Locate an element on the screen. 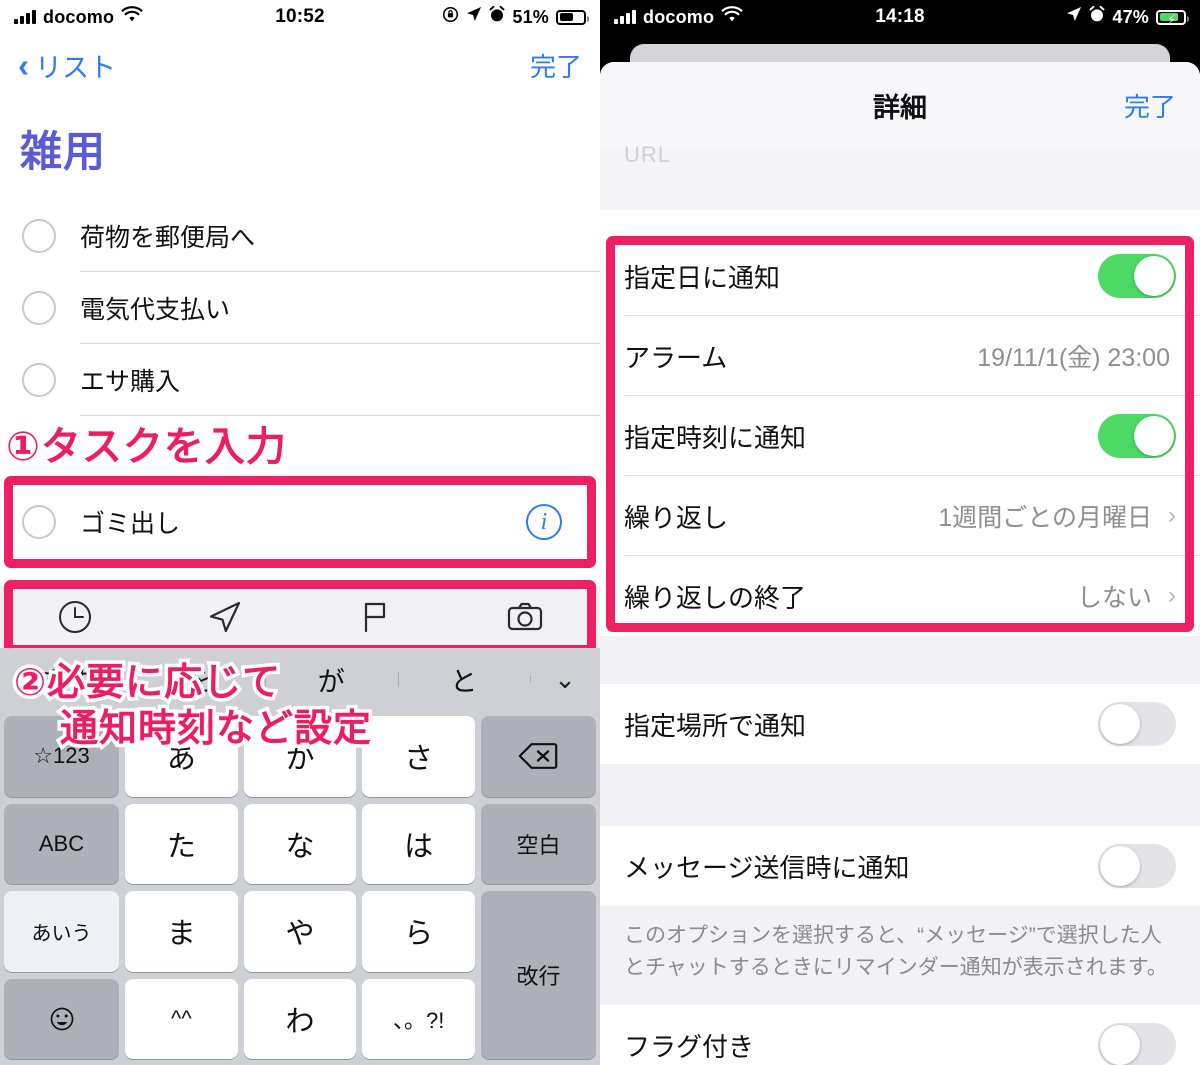 This screenshot has width=1200, height=1065. table-row: エサ購入 is located at coordinates (300, 380).